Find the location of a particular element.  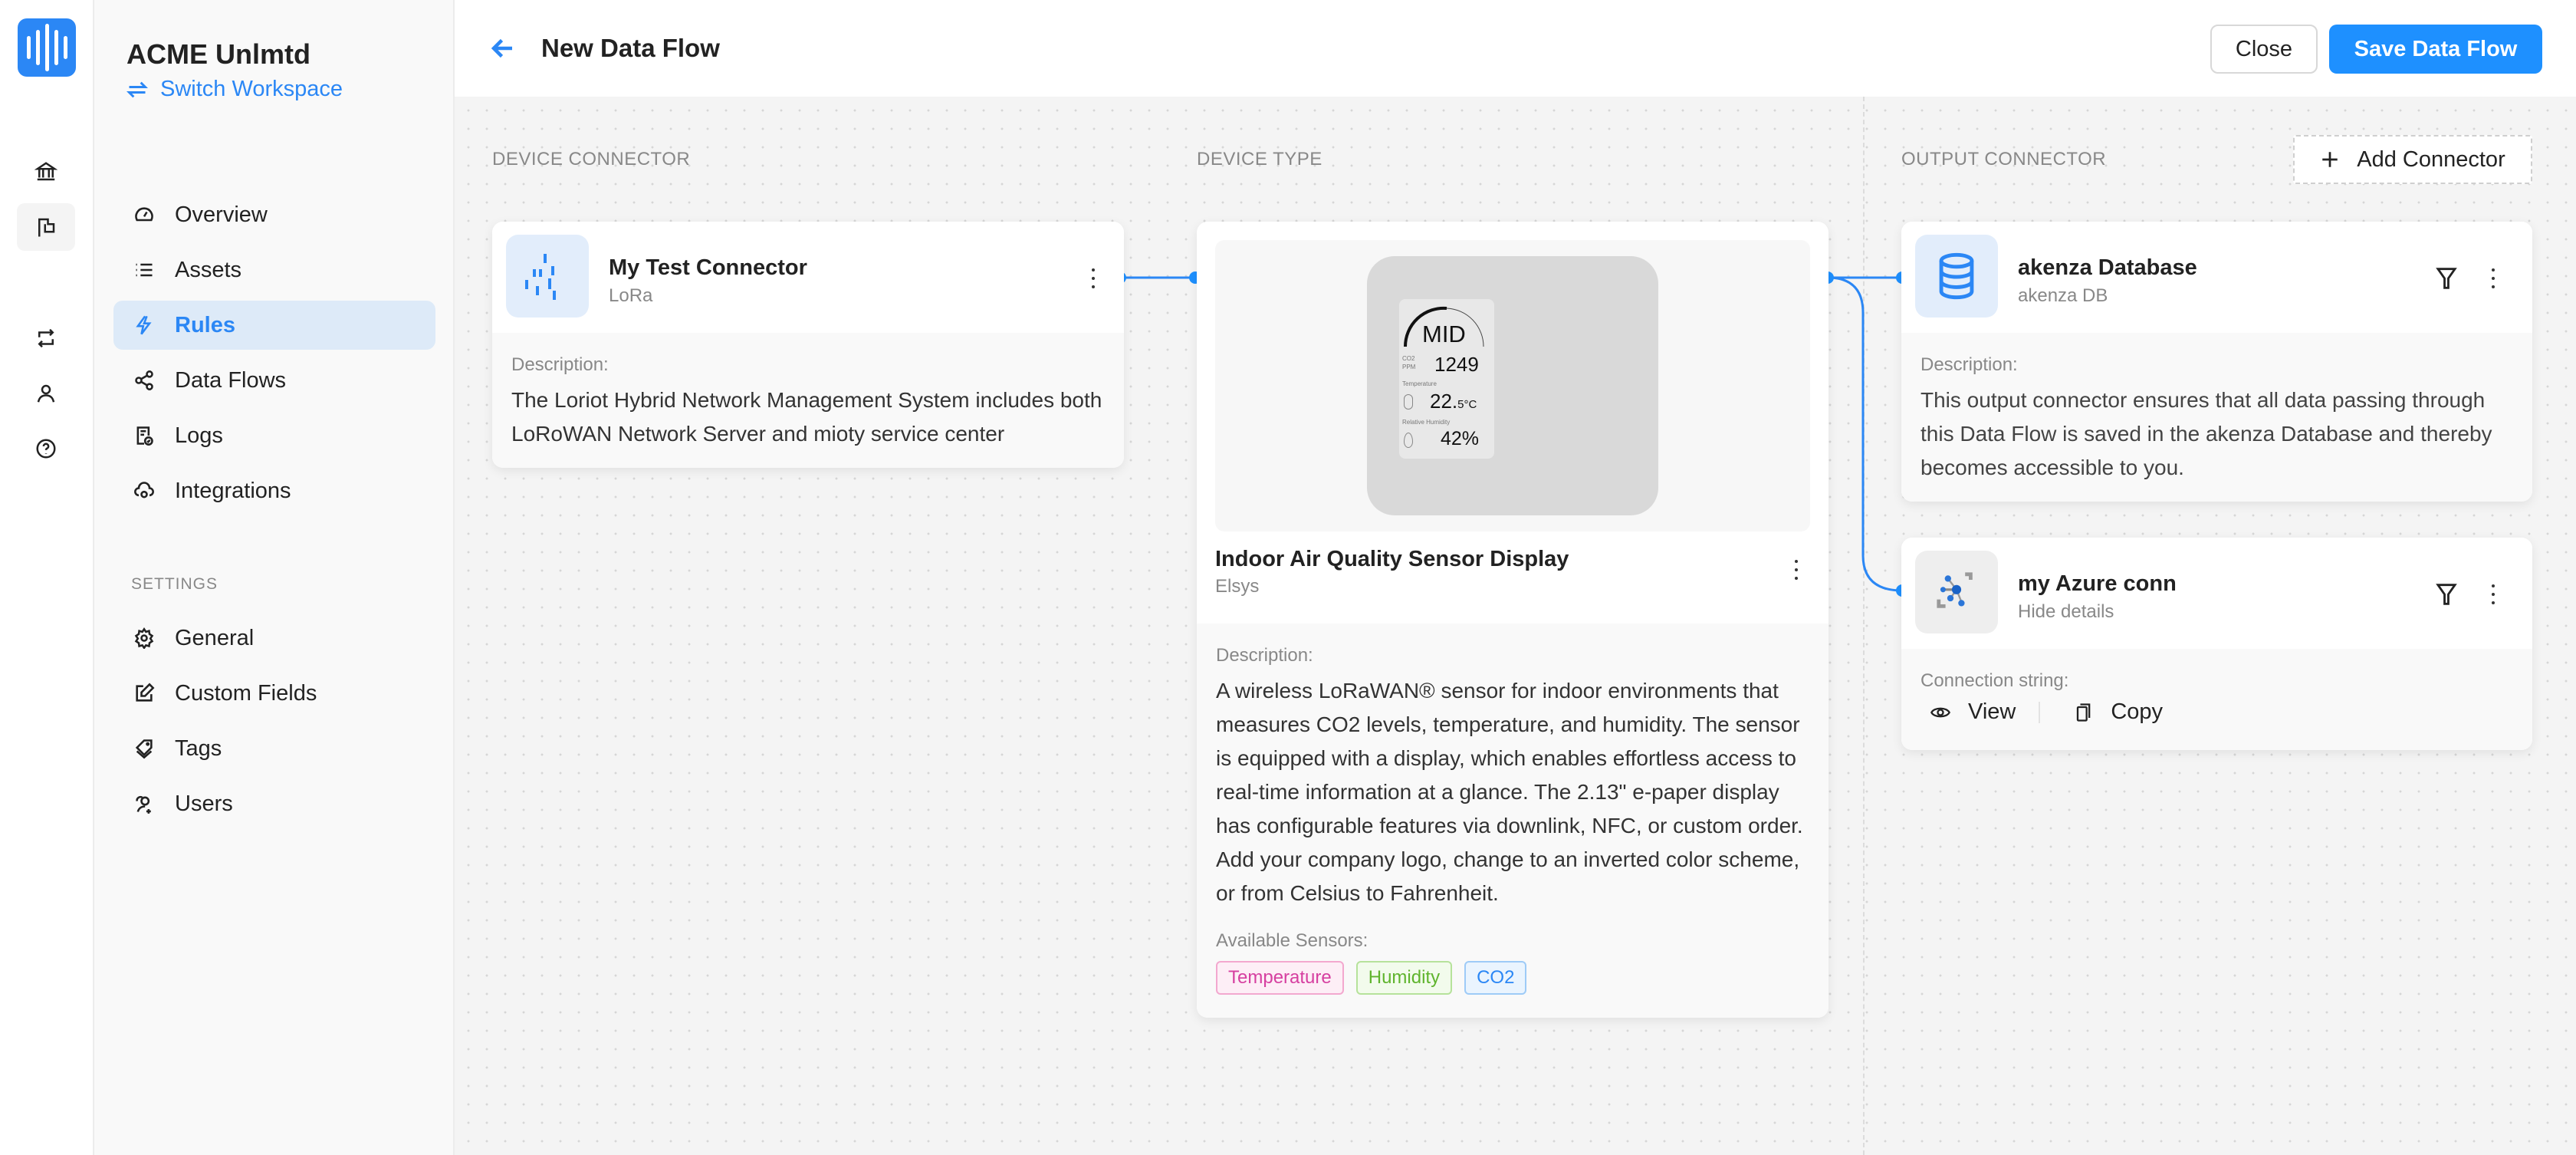

connection-string-label: Connection string: is located at coordinates (1995, 680).